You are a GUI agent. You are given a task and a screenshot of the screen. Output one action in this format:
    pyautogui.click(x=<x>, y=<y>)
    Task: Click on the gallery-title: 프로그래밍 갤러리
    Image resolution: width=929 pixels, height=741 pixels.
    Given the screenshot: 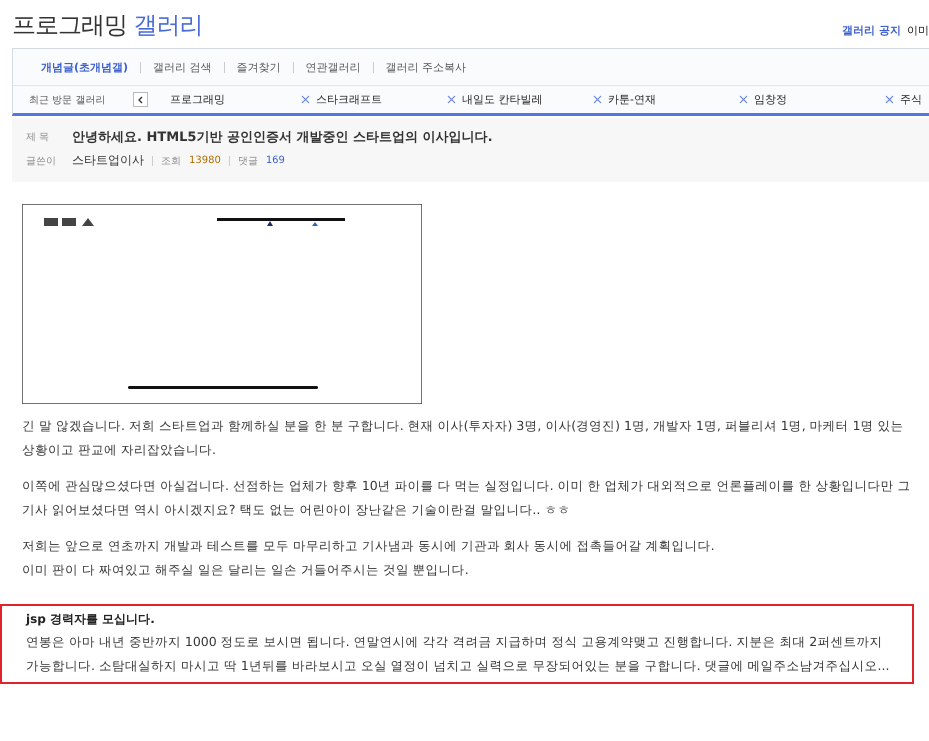 What is the action you would take?
    pyautogui.click(x=107, y=25)
    